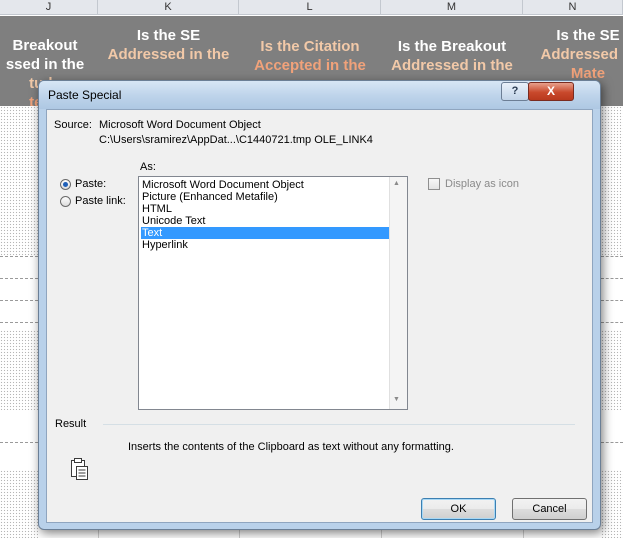 The width and height of the screenshot is (623, 538). What do you see at coordinates (266, 245) in the screenshot?
I see `list-item: Hyperlink` at bounding box center [266, 245].